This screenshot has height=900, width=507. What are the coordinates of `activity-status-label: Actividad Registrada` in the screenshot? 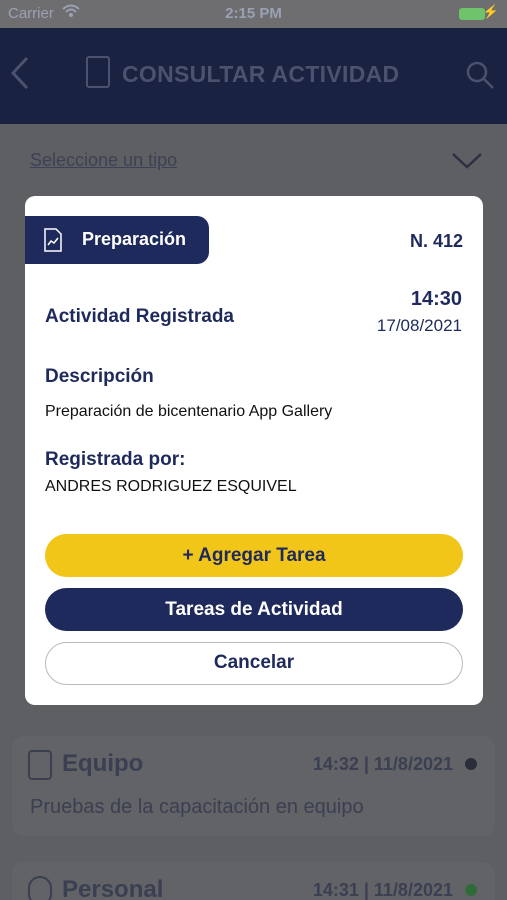 It's located at (139, 316).